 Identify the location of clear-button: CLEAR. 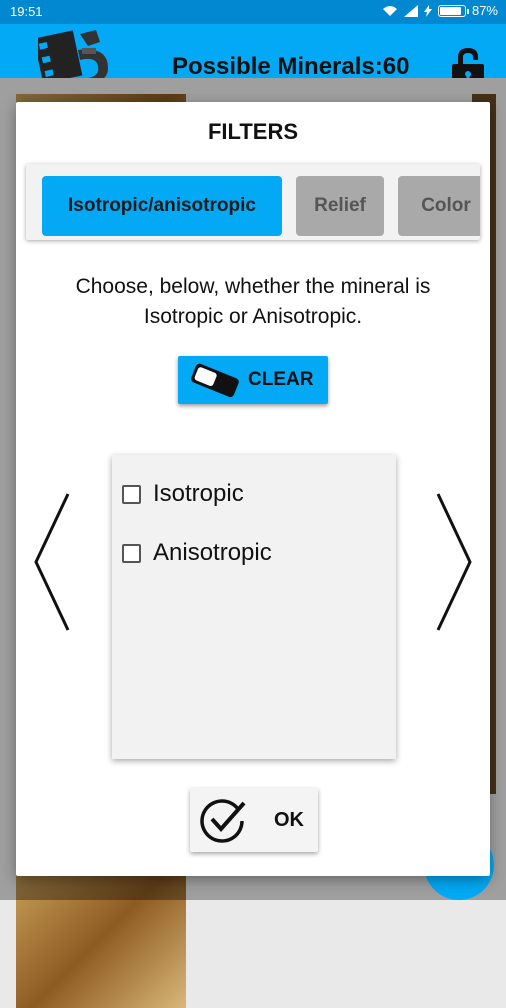
(253, 380).